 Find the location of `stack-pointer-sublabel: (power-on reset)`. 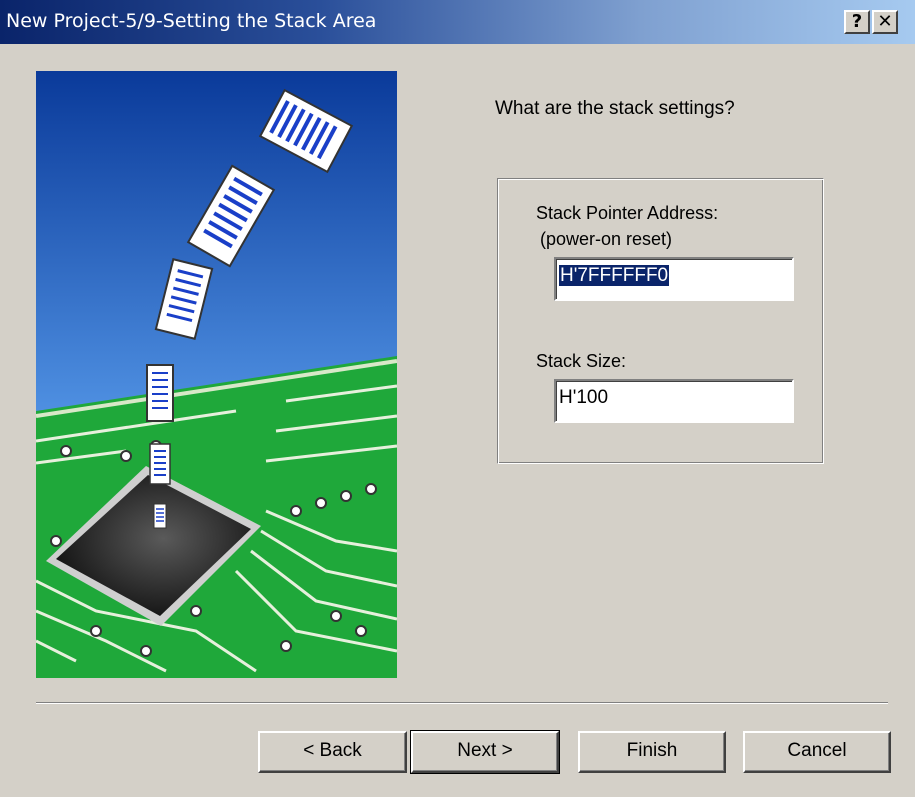

stack-pointer-sublabel: (power-on reset) is located at coordinates (606, 239).